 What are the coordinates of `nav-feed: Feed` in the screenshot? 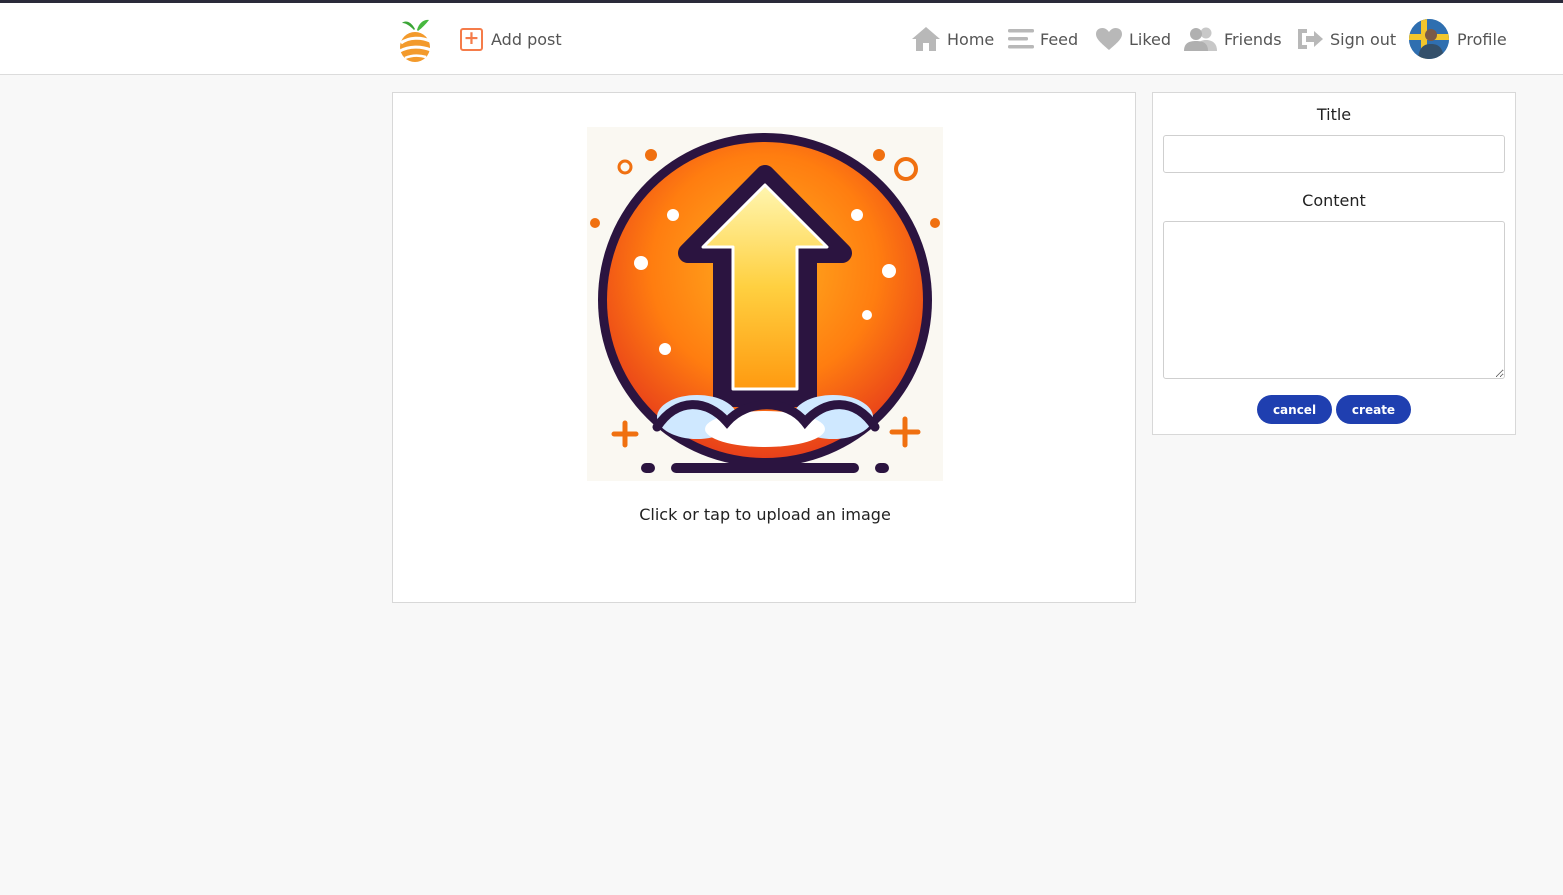 It's located at (1043, 39).